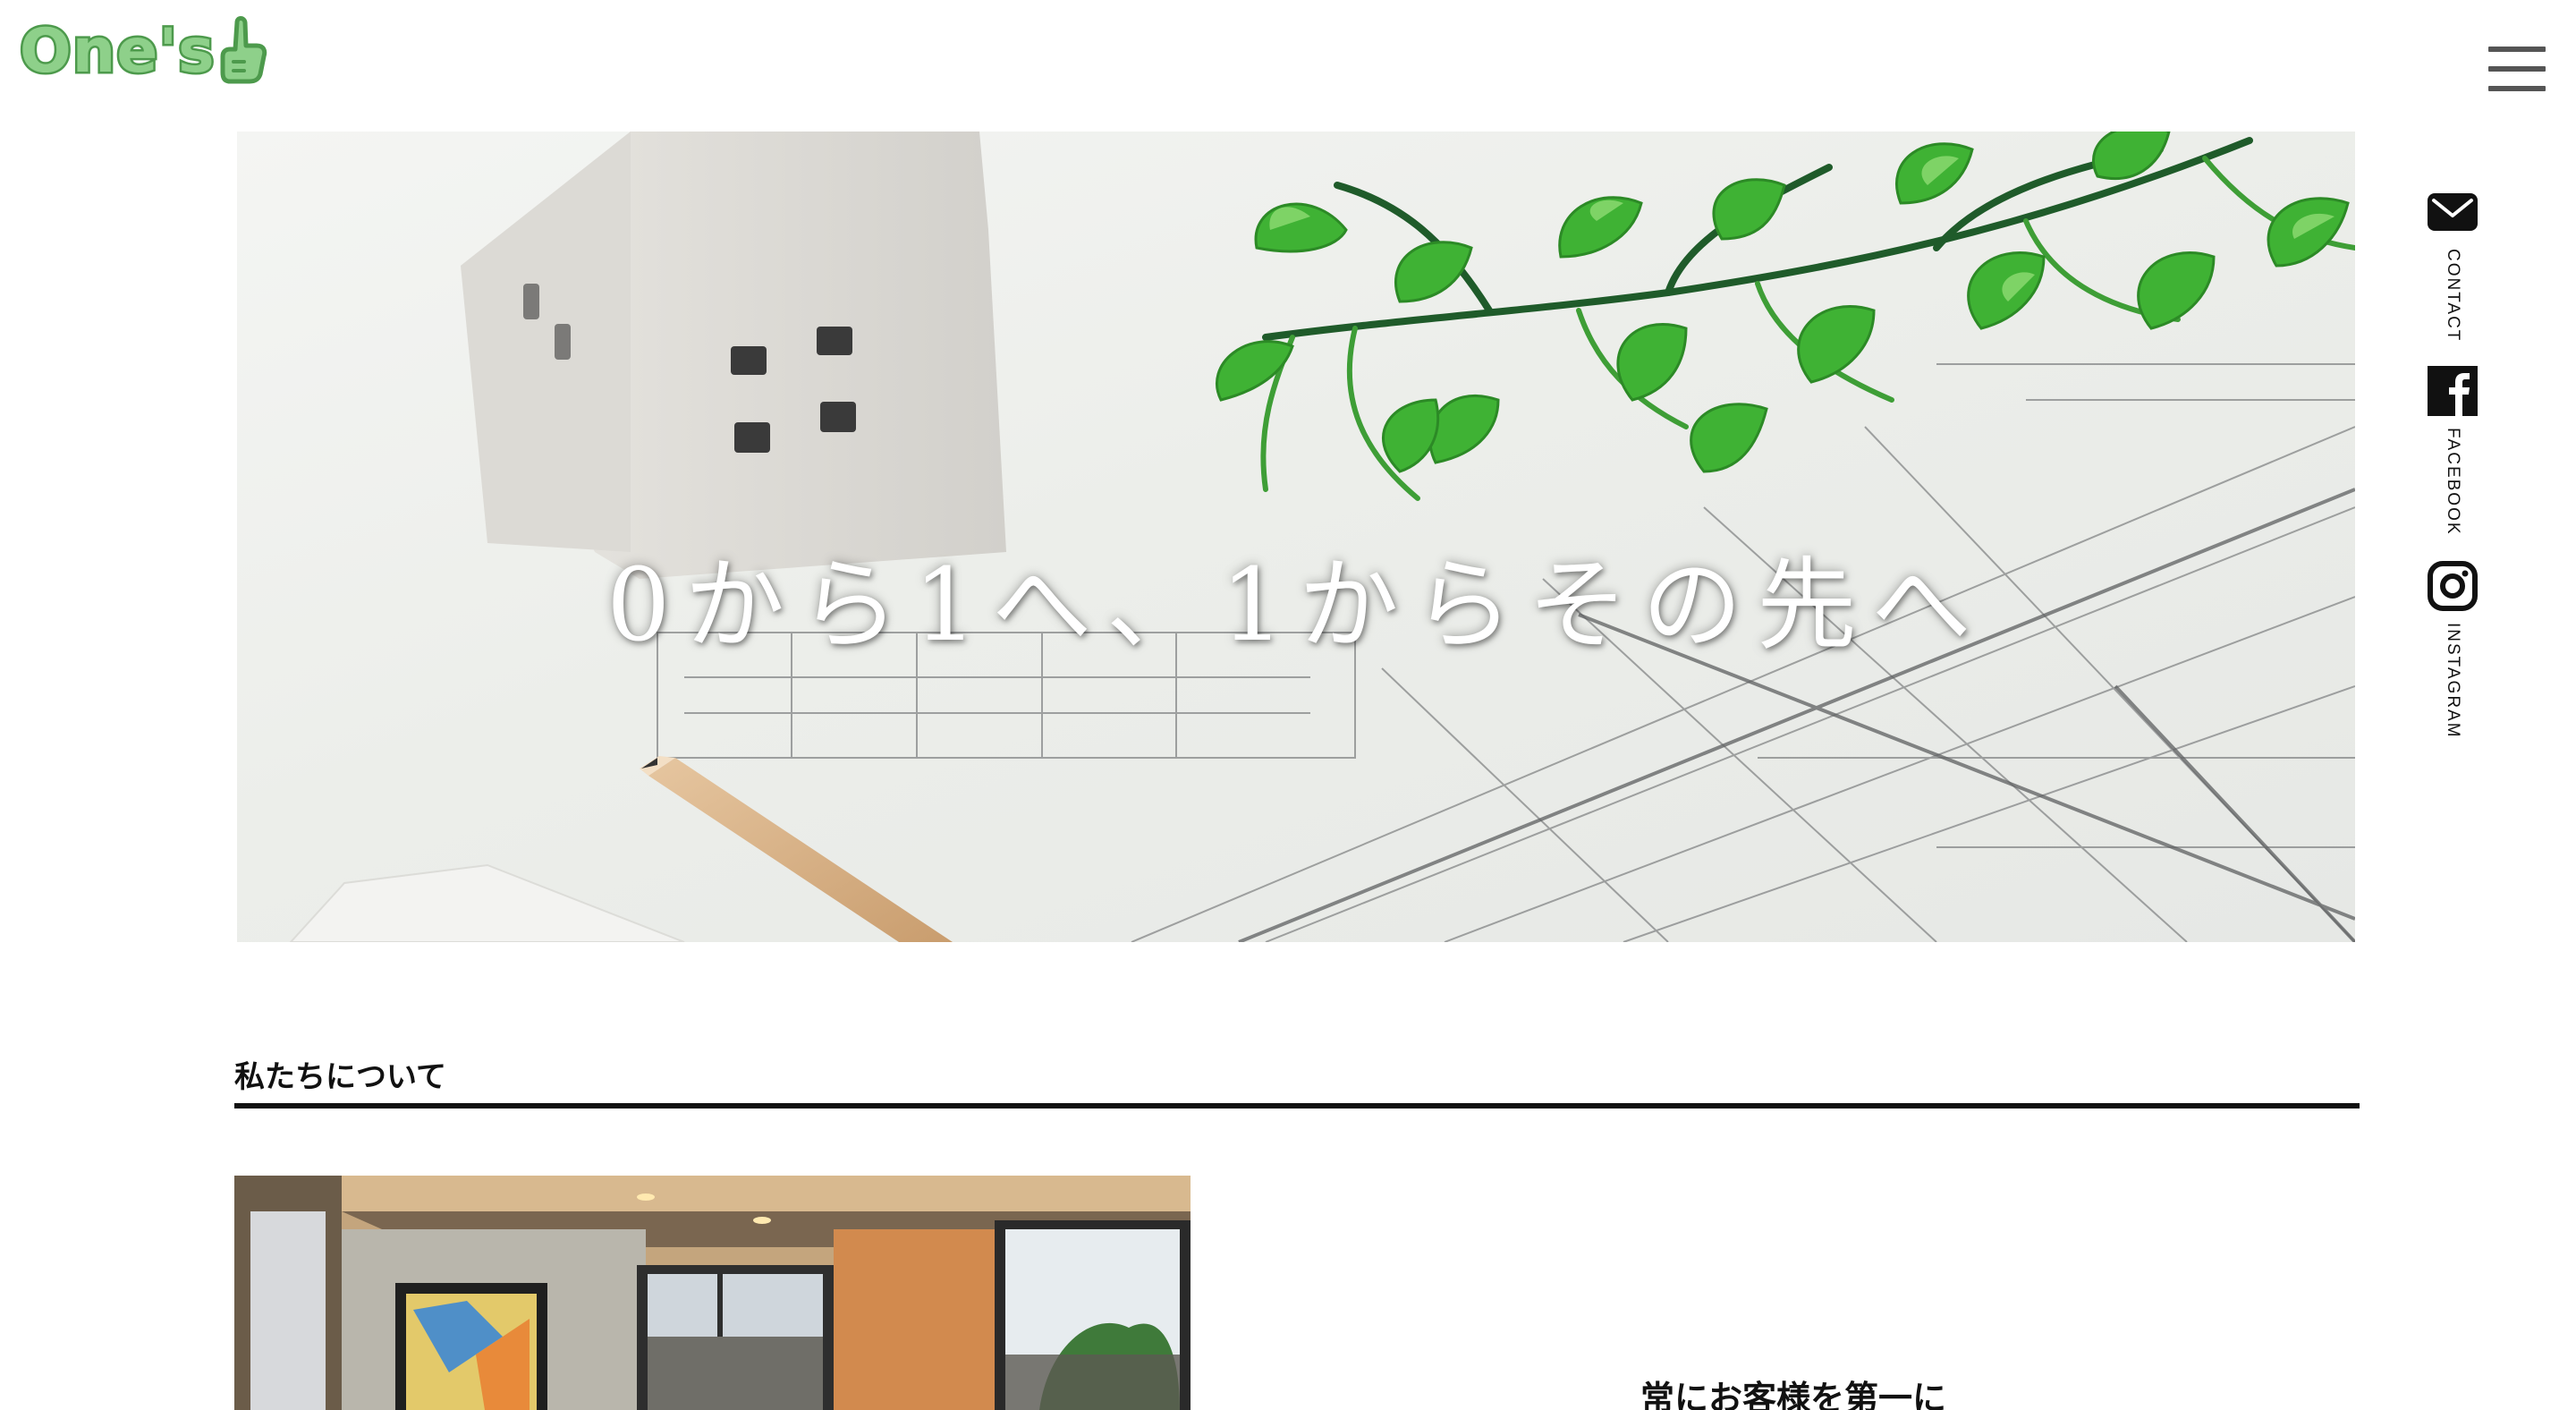 The height and width of the screenshot is (1410, 2576). I want to click on contact-link: CONTACT, so click(2453, 266).